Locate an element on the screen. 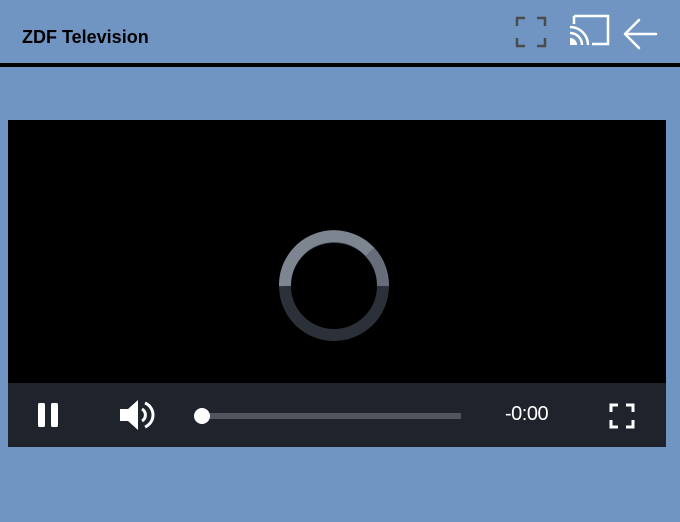  header-divider is located at coordinates (340, 65).